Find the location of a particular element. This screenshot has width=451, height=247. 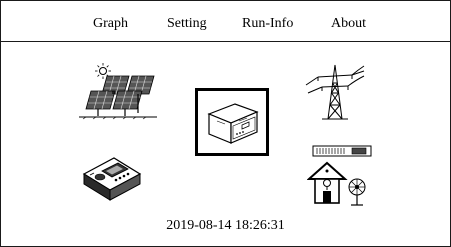

menu-setting: Setting is located at coordinates (187, 24).